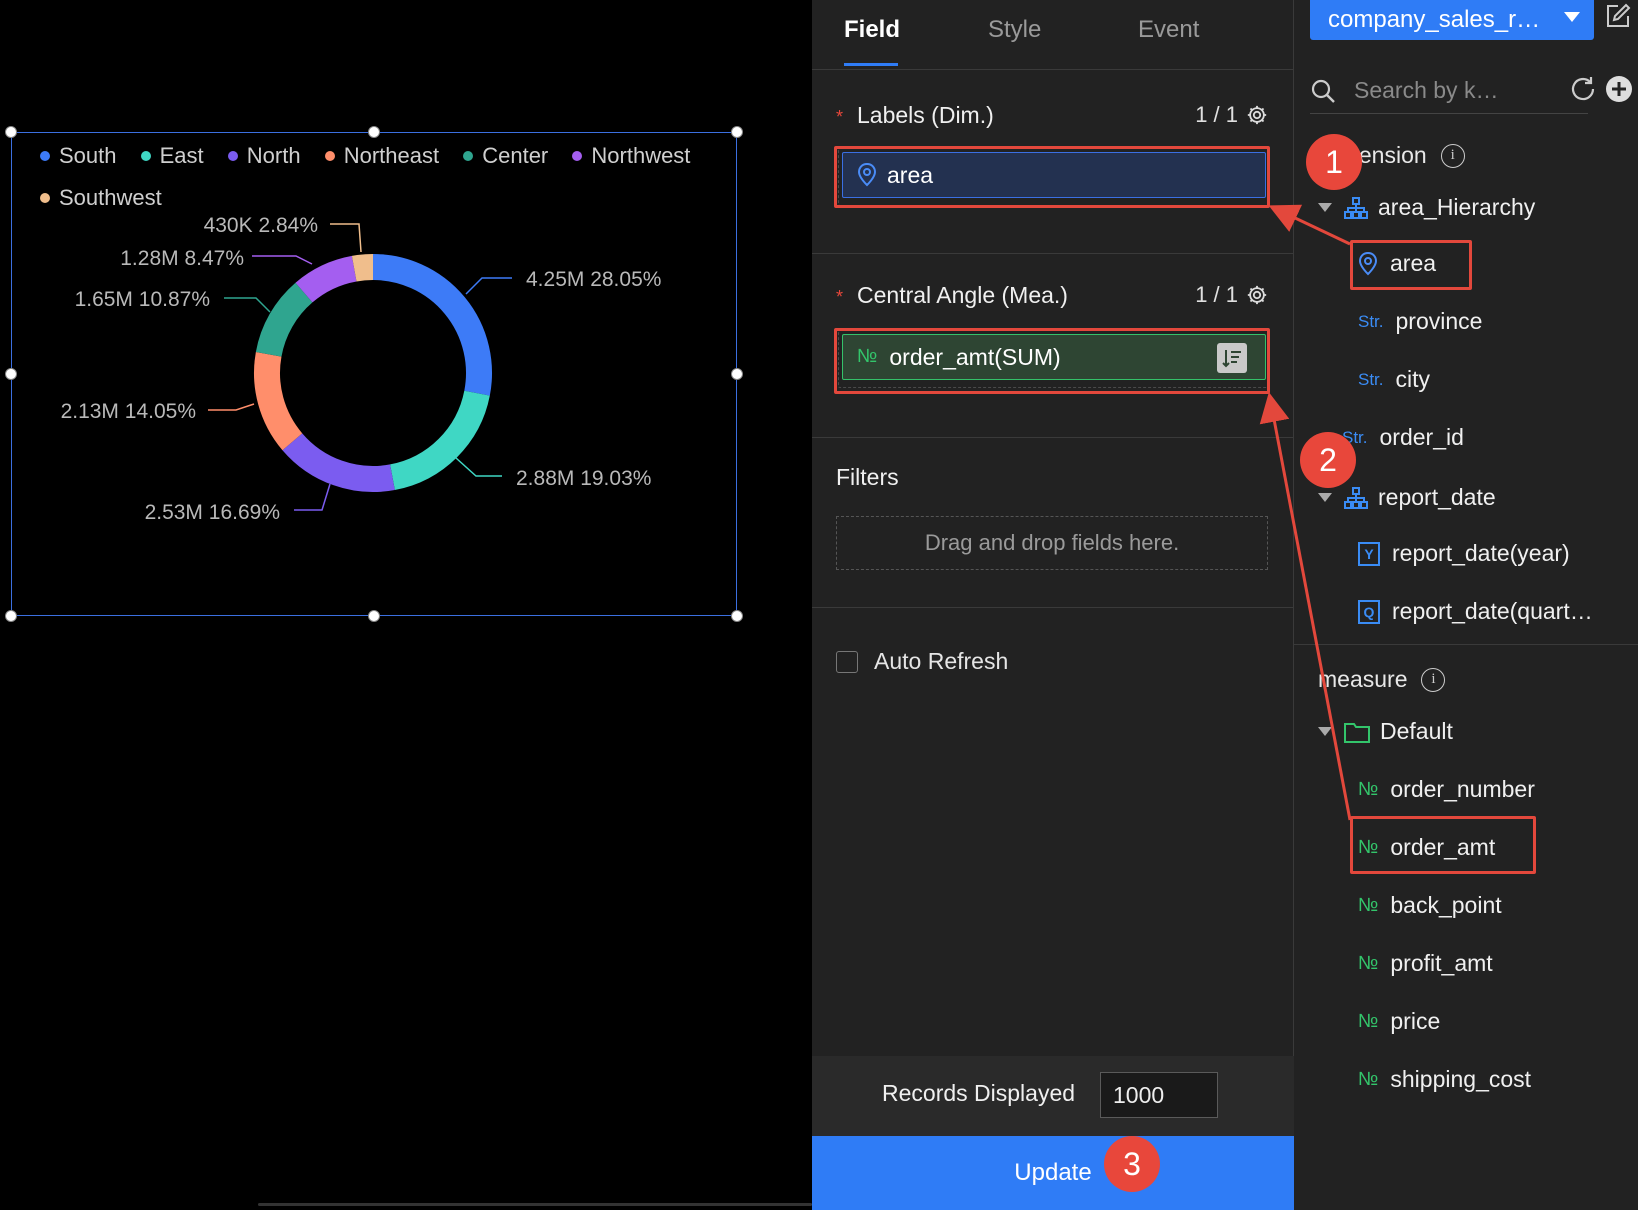 Image resolution: width=1638 pixels, height=1210 pixels. I want to click on tree-item-shipping-cost: № shipping_cost, so click(1444, 1079).